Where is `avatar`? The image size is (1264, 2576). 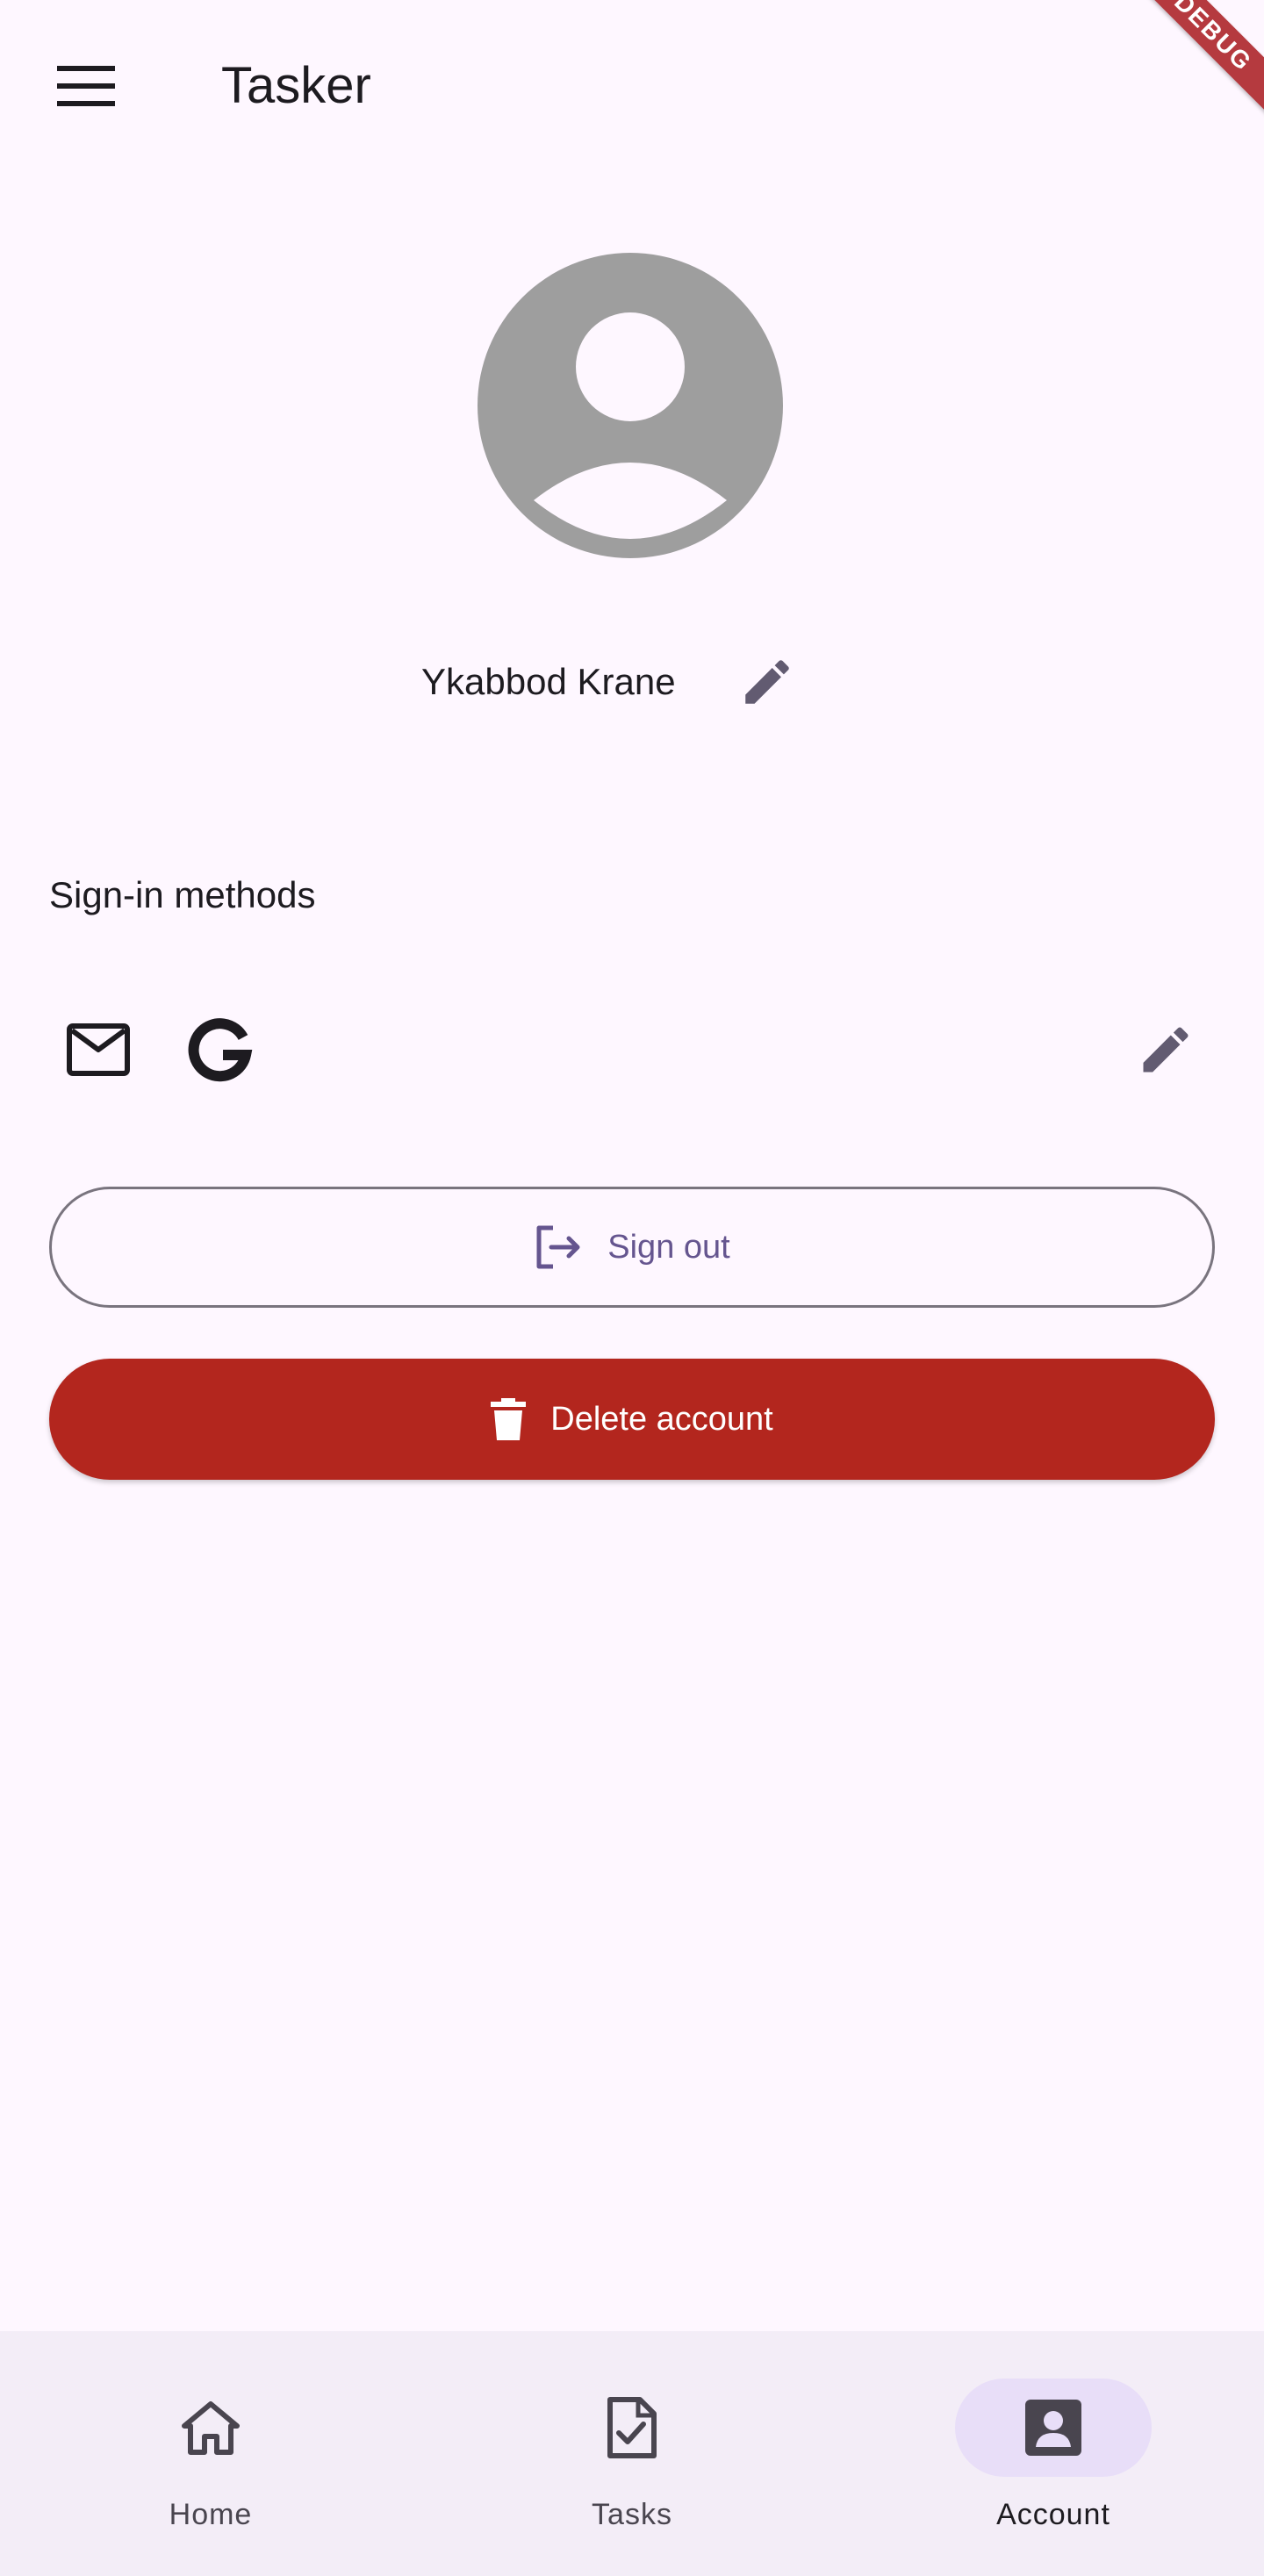 avatar is located at coordinates (630, 405).